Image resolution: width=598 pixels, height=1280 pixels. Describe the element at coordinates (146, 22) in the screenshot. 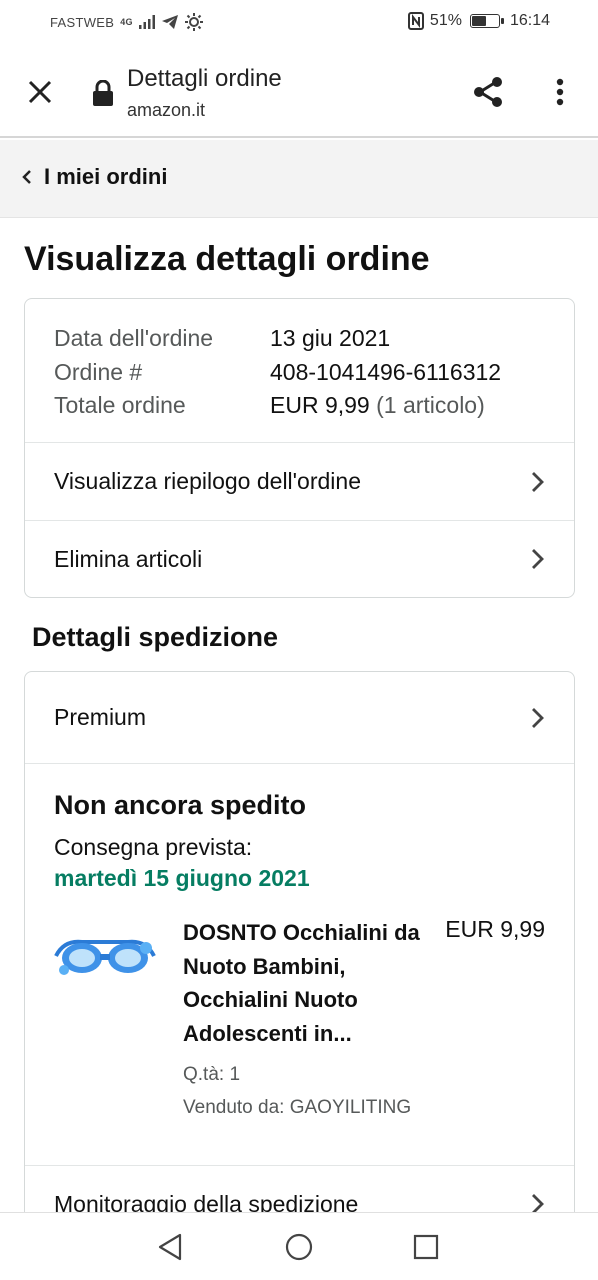

I see `signal-icon` at that location.